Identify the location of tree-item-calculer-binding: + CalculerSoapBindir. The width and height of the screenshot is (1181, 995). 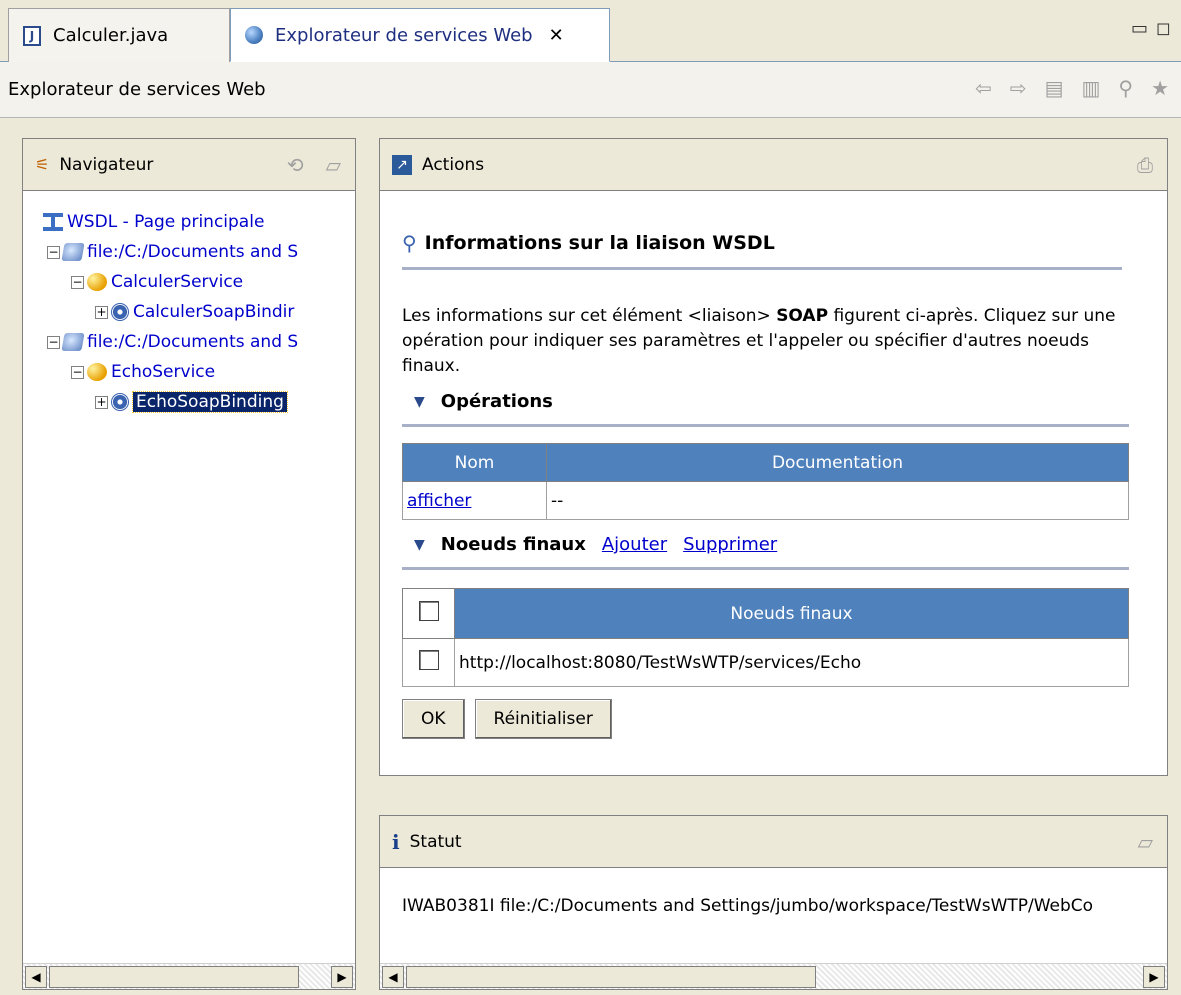
(195, 312).